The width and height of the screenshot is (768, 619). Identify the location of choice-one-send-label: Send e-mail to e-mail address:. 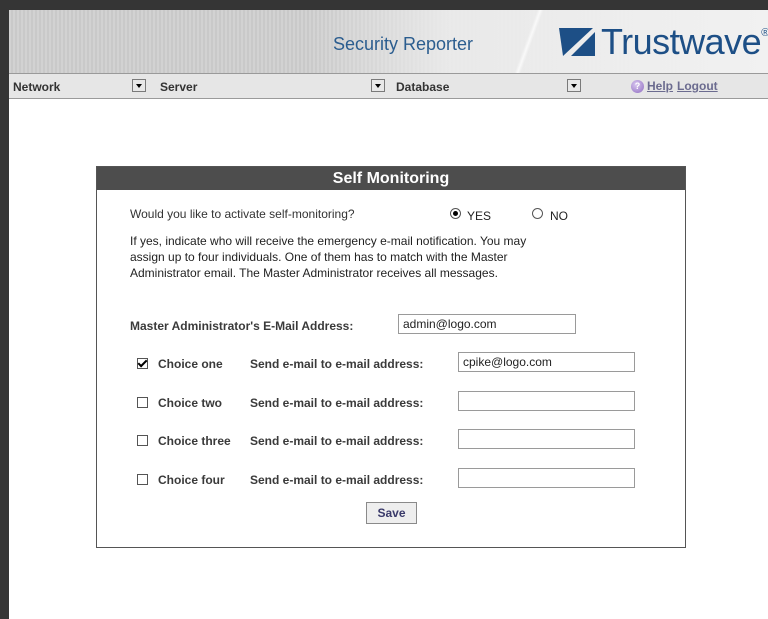
(337, 364).